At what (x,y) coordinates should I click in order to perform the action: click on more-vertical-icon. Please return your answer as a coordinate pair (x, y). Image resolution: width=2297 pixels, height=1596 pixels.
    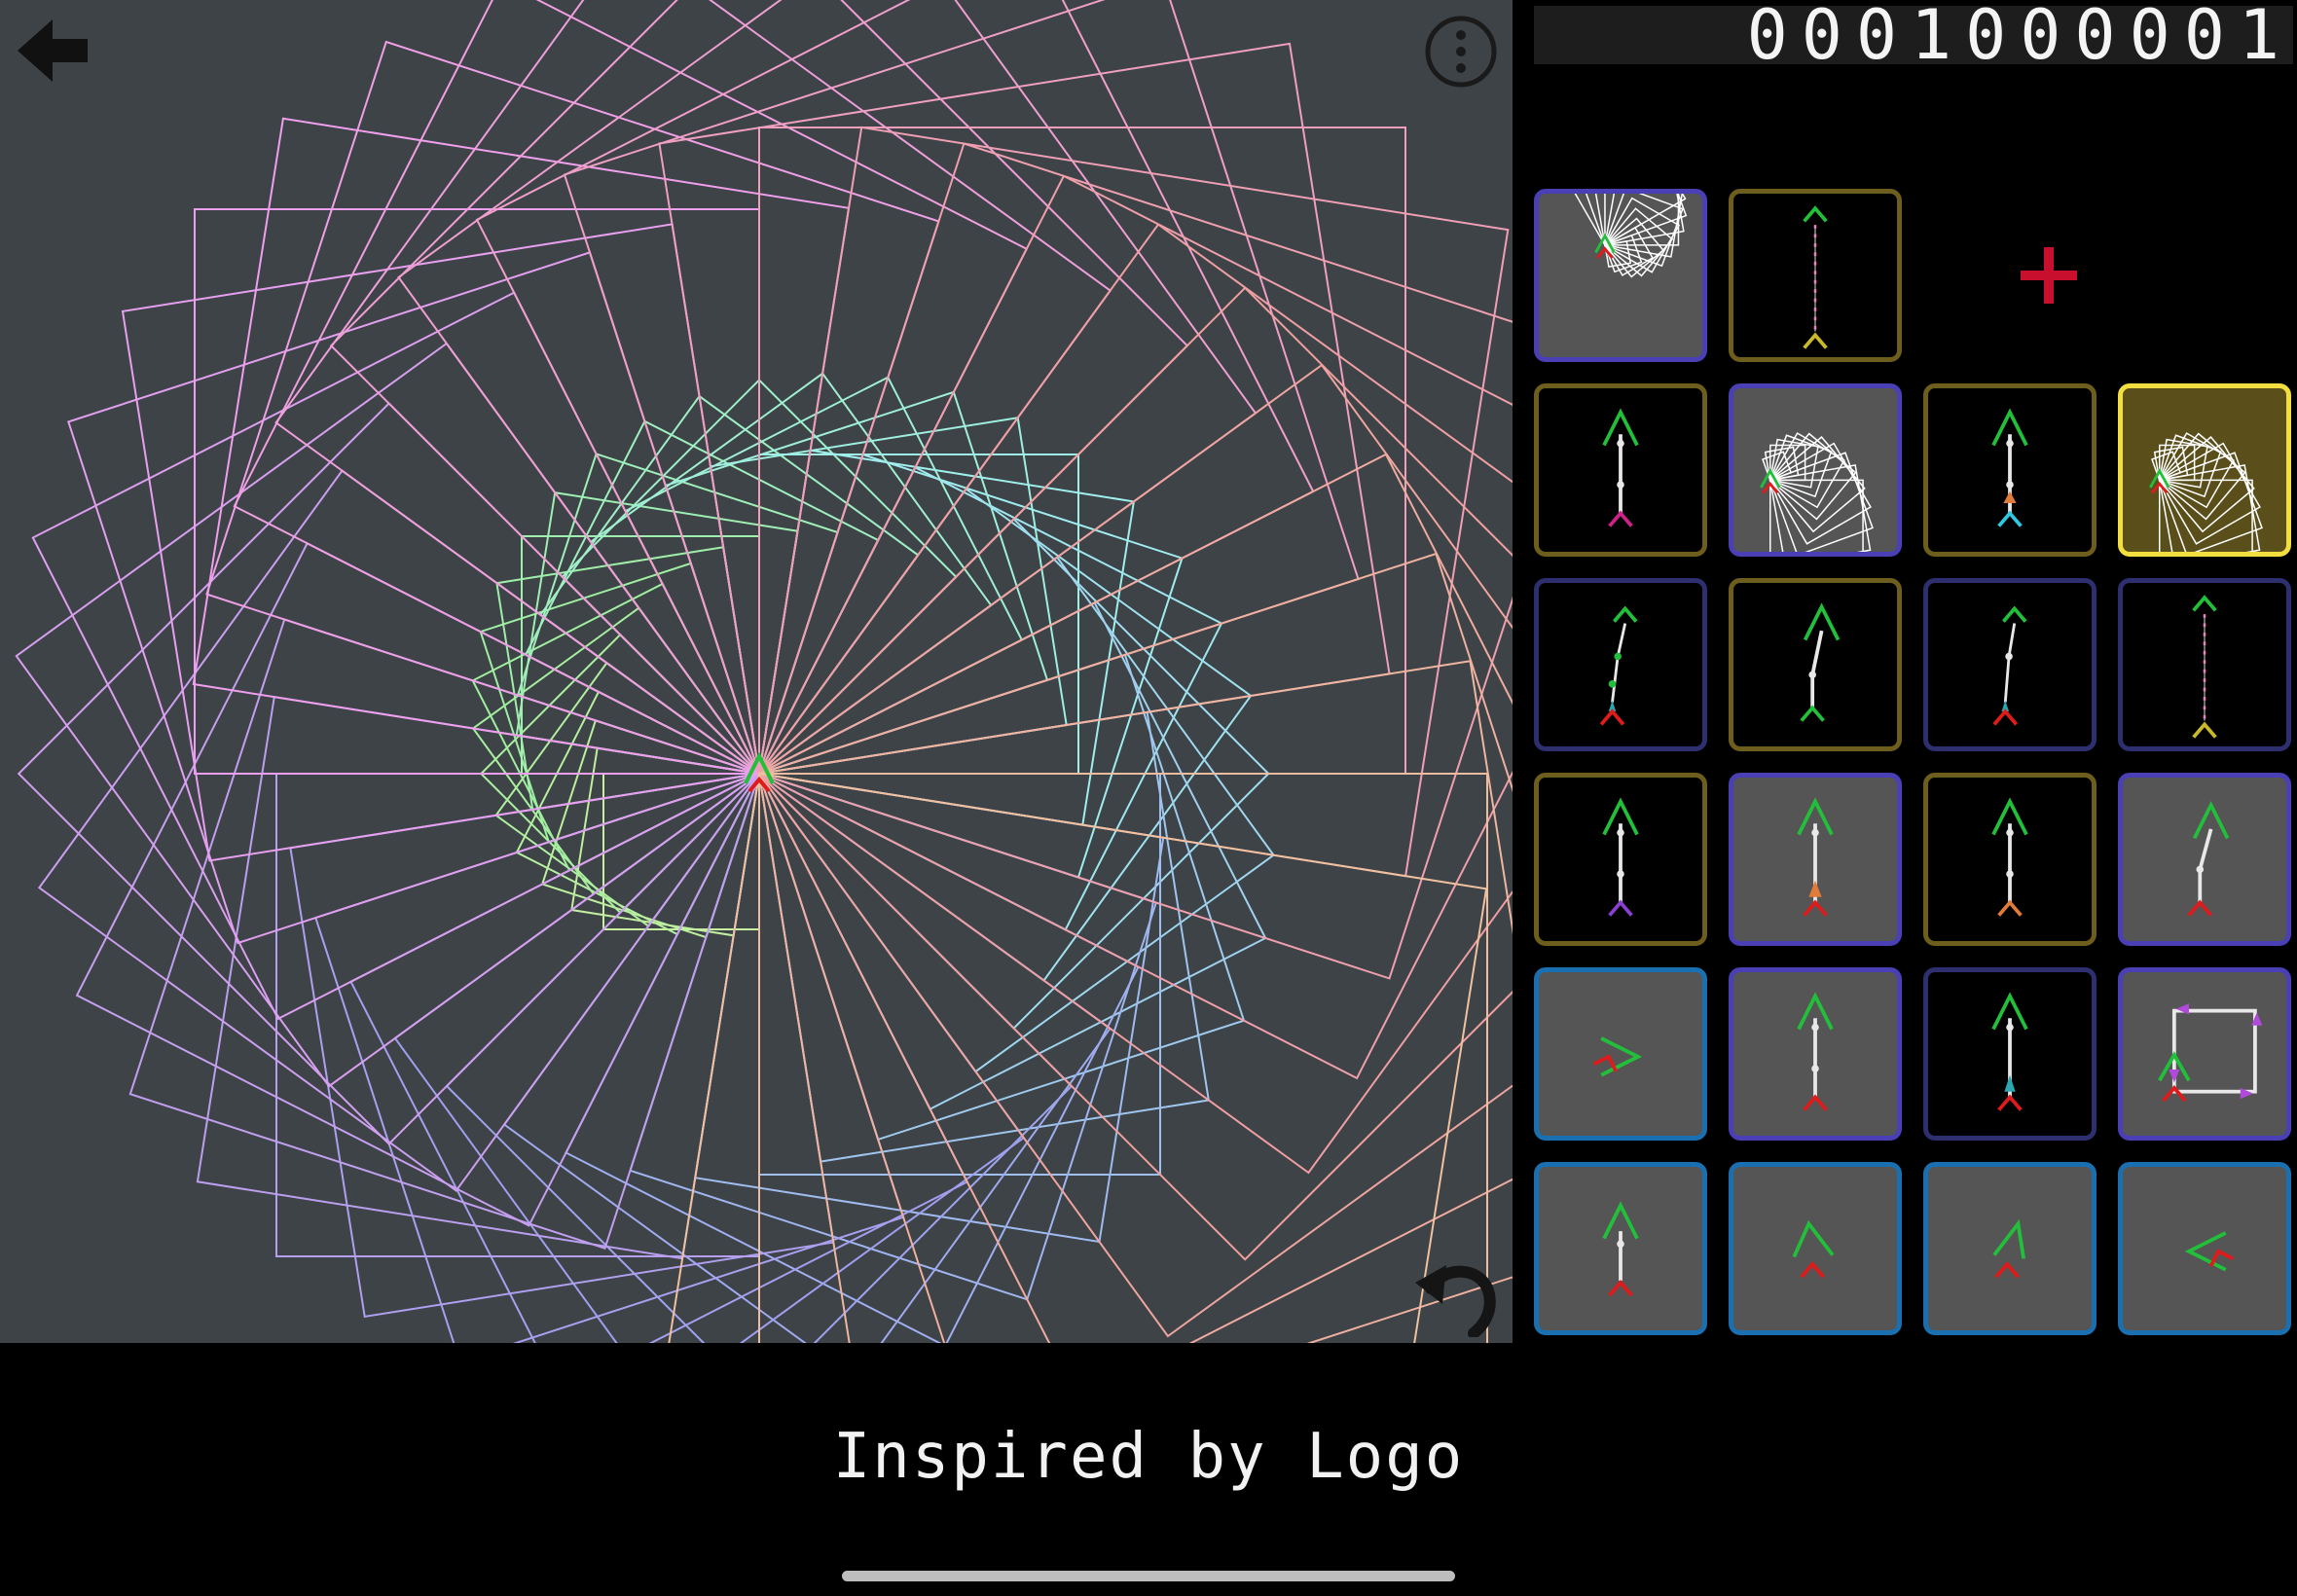
    Looking at the image, I should click on (1461, 52).